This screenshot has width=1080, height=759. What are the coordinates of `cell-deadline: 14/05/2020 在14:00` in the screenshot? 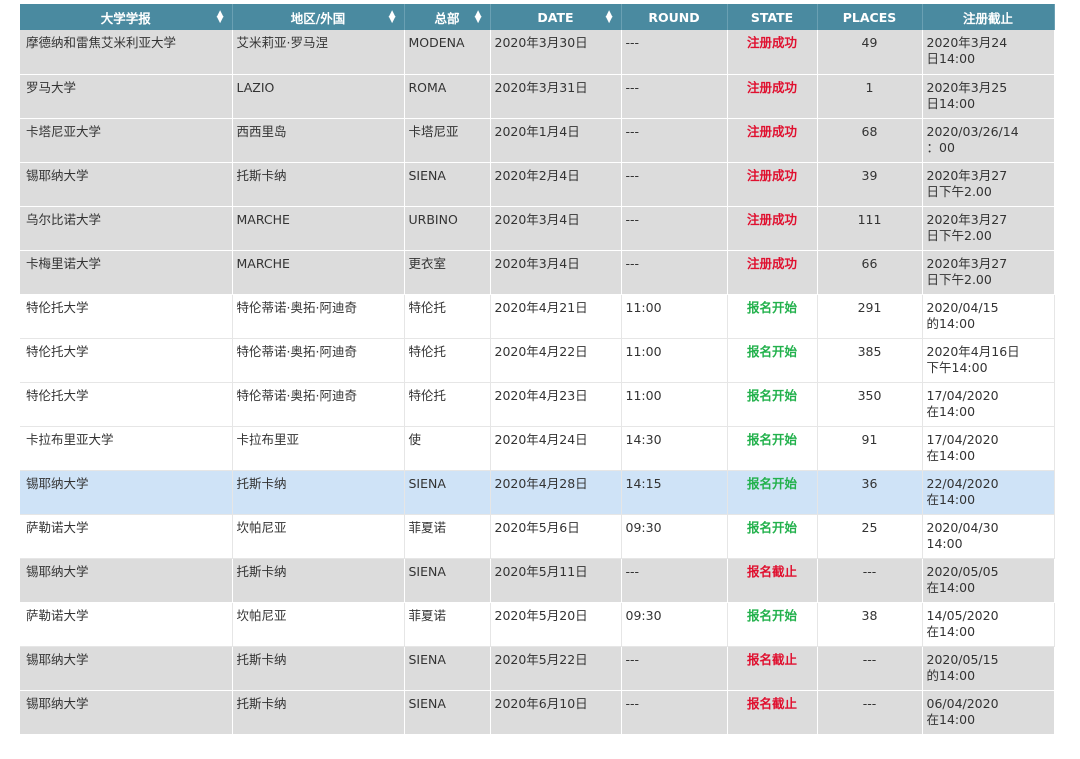 It's located at (988, 624).